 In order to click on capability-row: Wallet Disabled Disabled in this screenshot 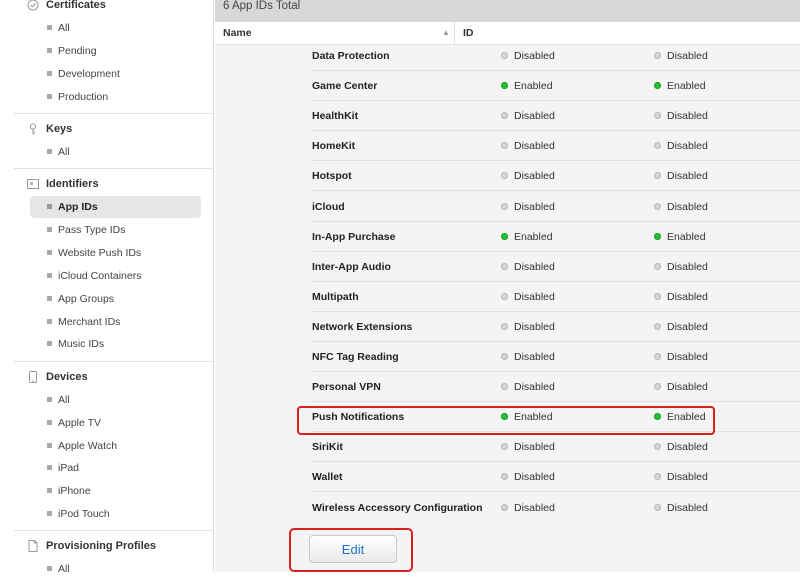, I will do `click(507, 477)`.